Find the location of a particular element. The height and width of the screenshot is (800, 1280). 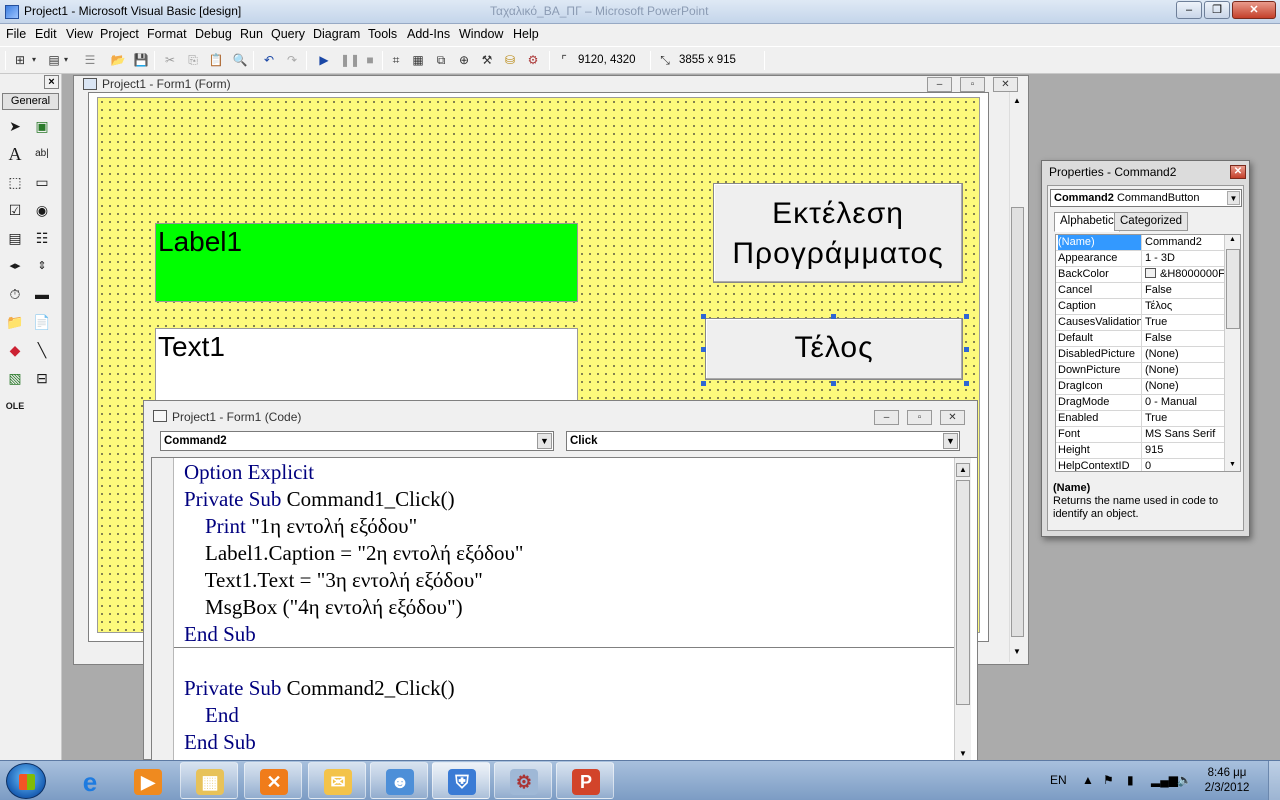

code-vertical-scrollbar: ▲ ▼ is located at coordinates (962, 609).